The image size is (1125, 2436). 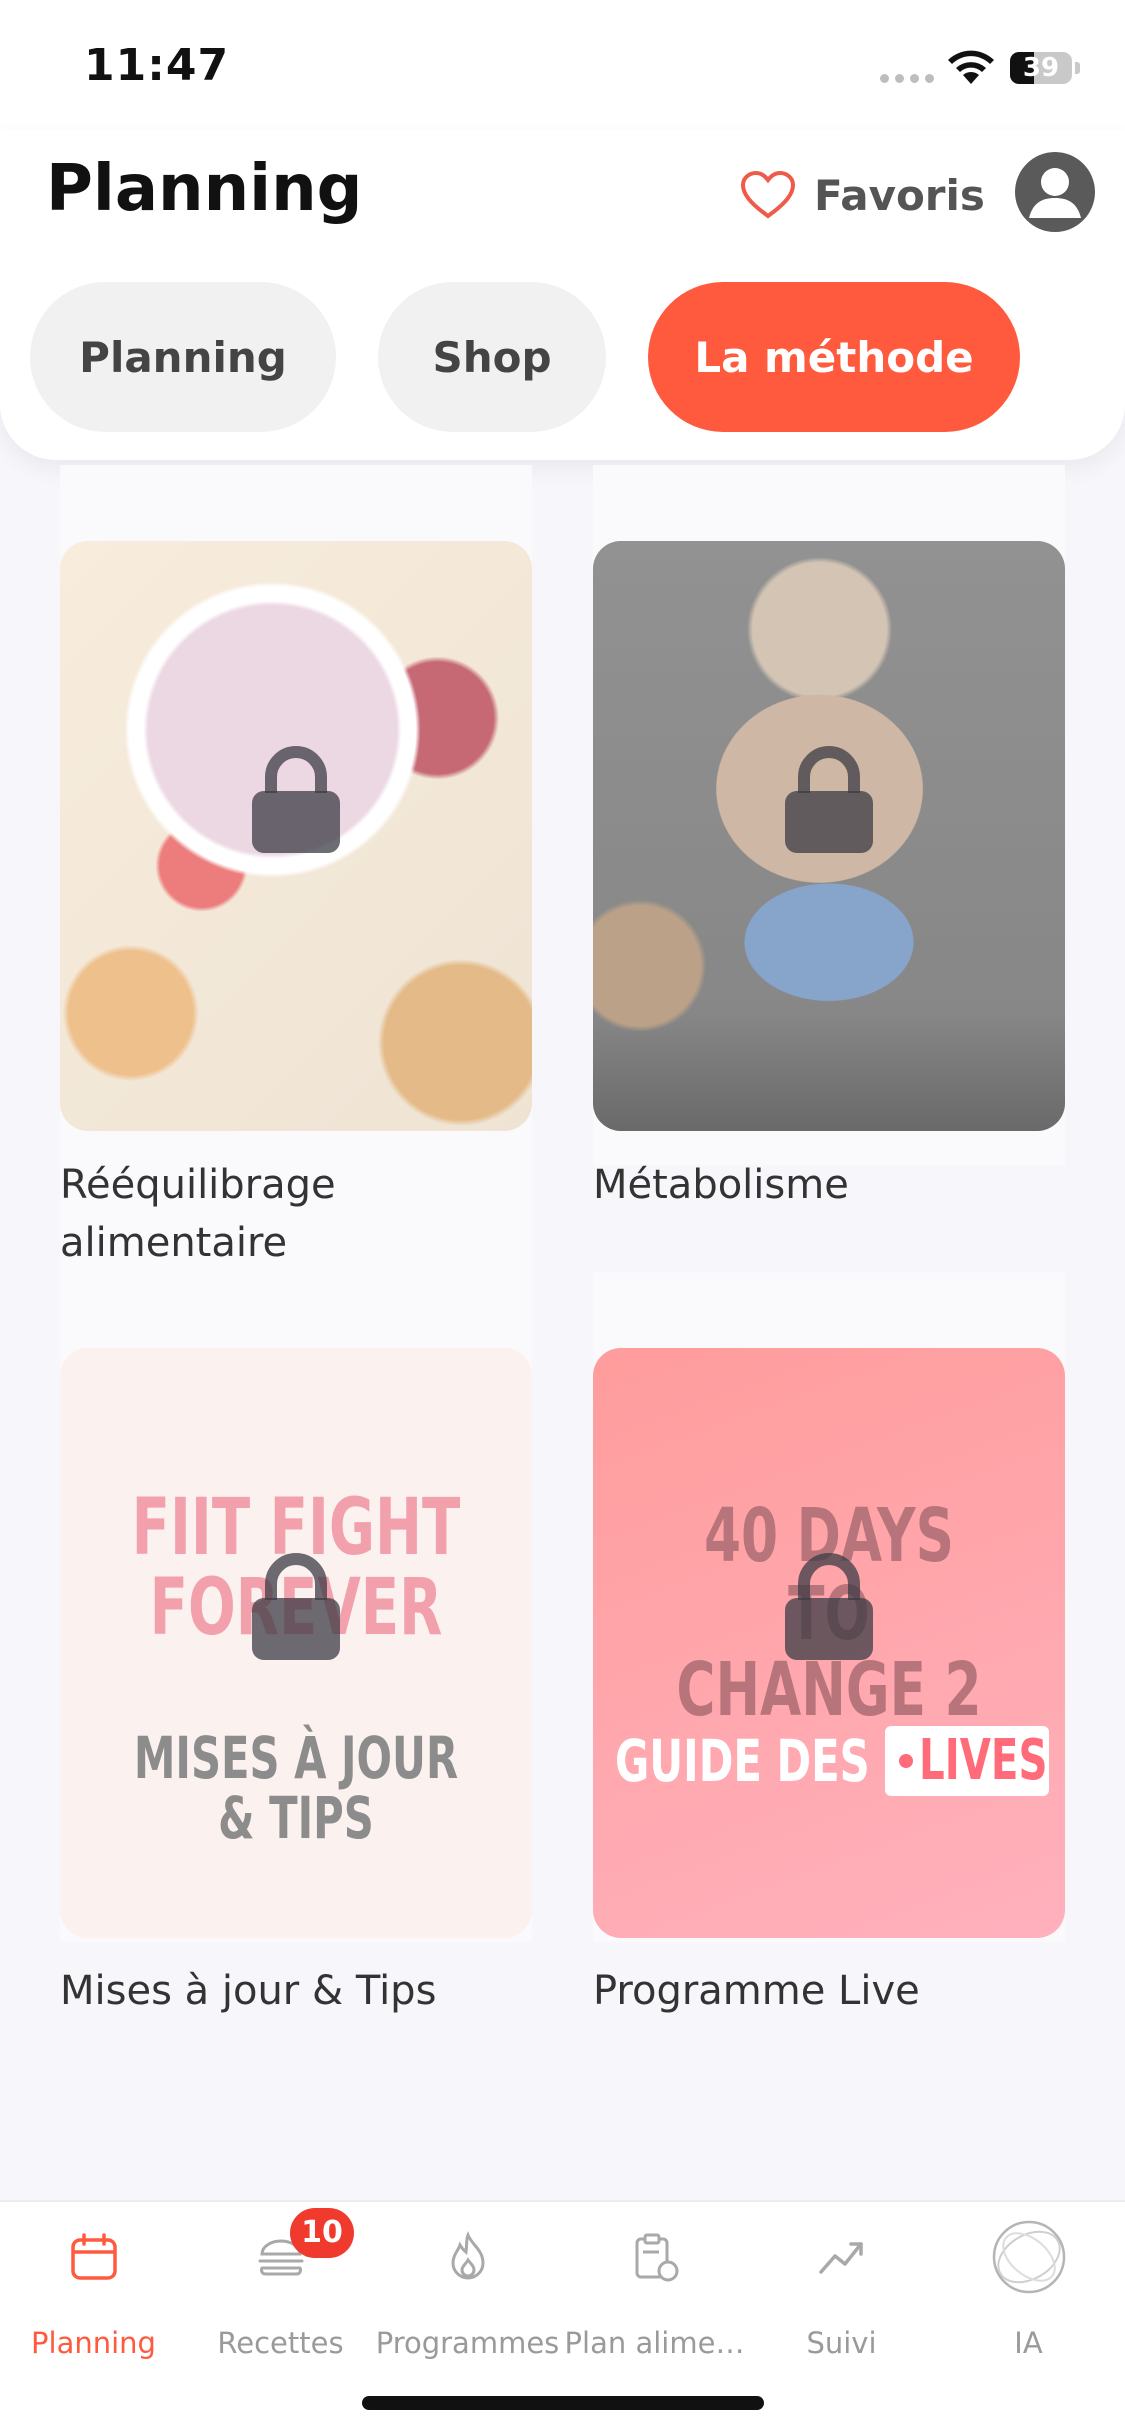 I want to click on recettes-badge: 10, so click(x=322, y=2233).